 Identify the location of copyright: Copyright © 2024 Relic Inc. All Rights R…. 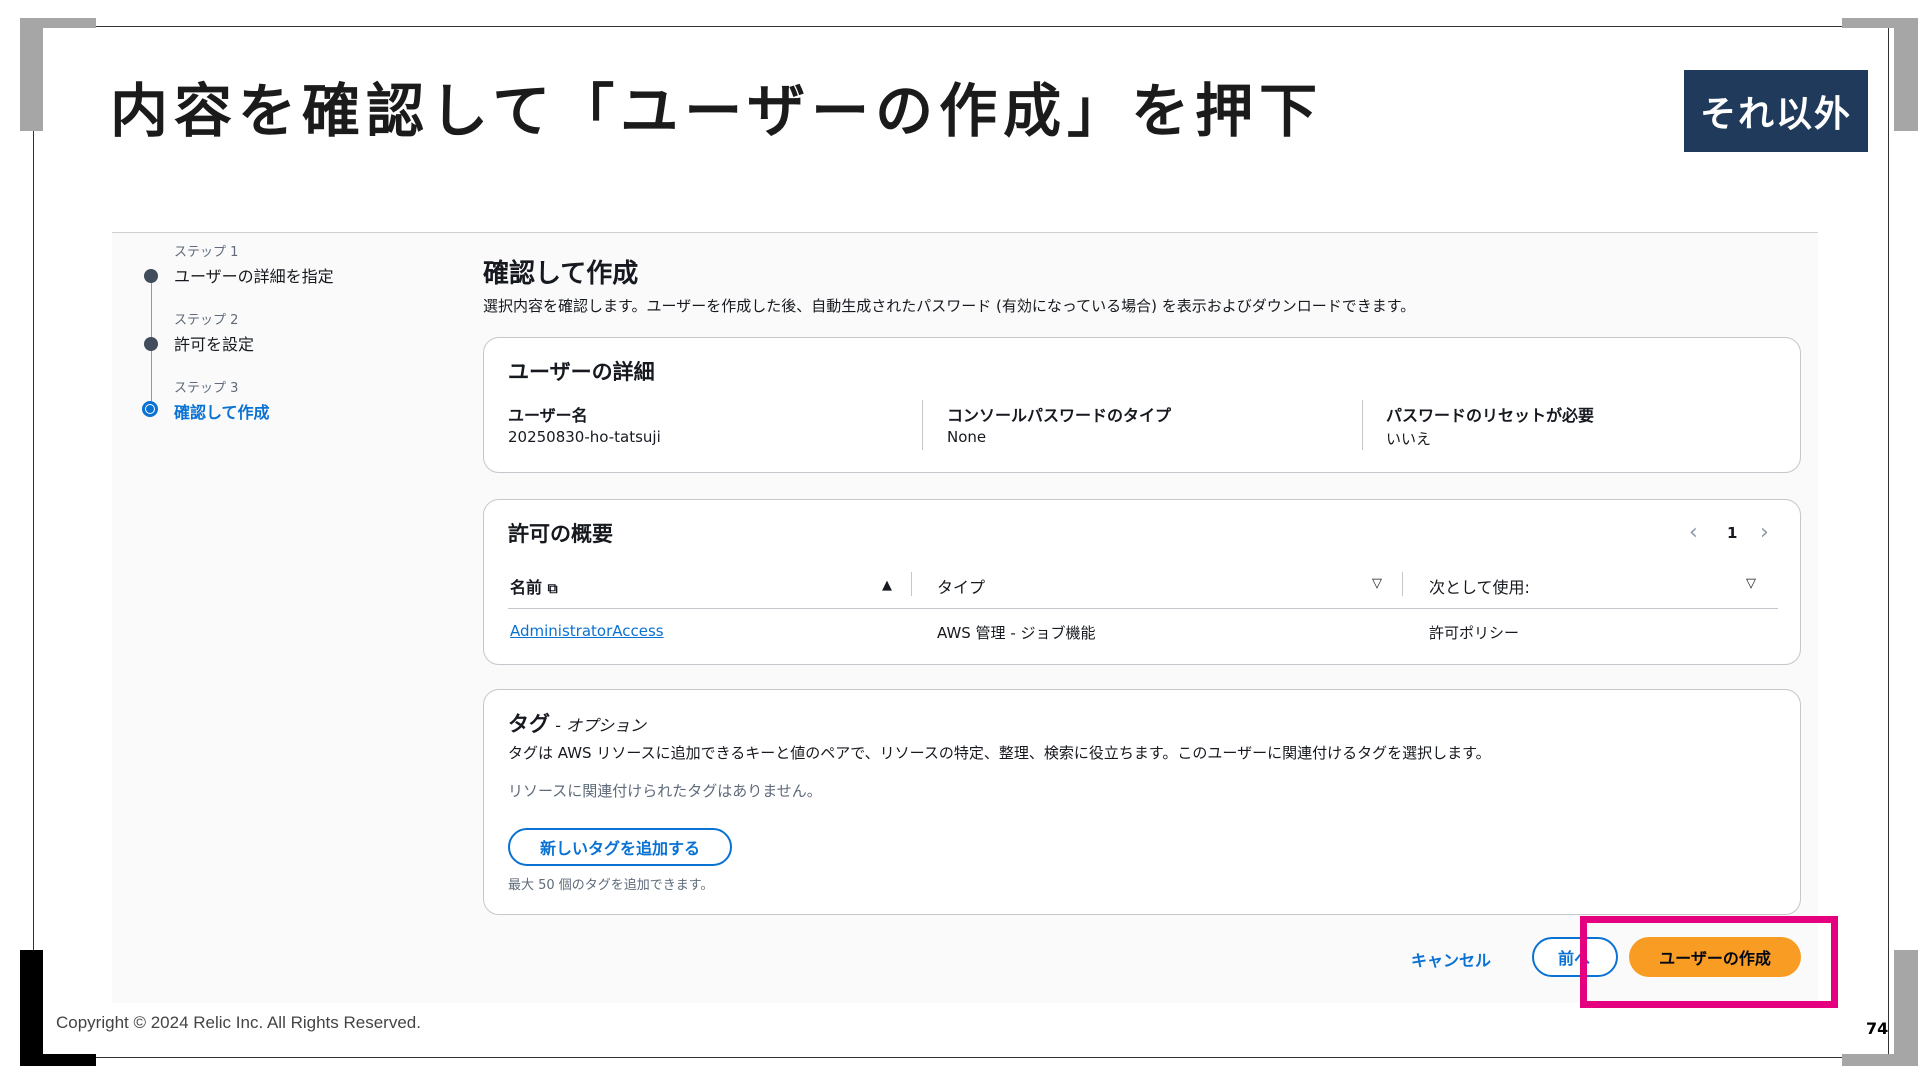
(238, 1022).